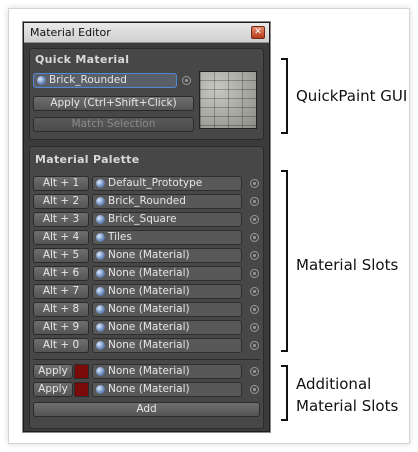  I want to click on palette-slot-9-field: None (Material), so click(167, 327).